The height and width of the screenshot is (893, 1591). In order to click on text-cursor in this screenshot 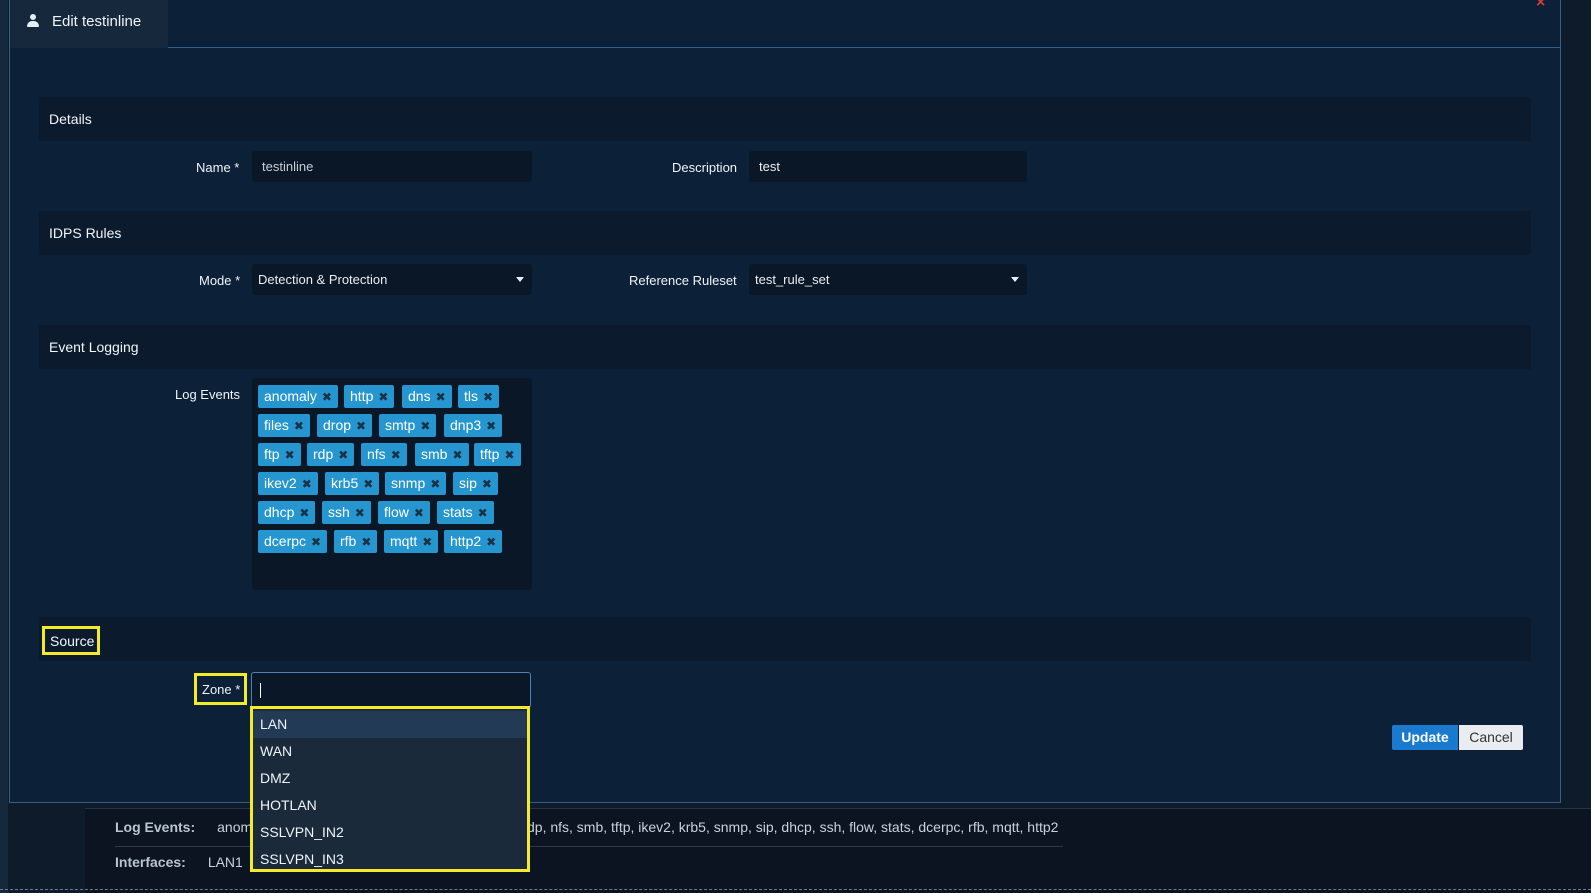, I will do `click(260, 690)`.